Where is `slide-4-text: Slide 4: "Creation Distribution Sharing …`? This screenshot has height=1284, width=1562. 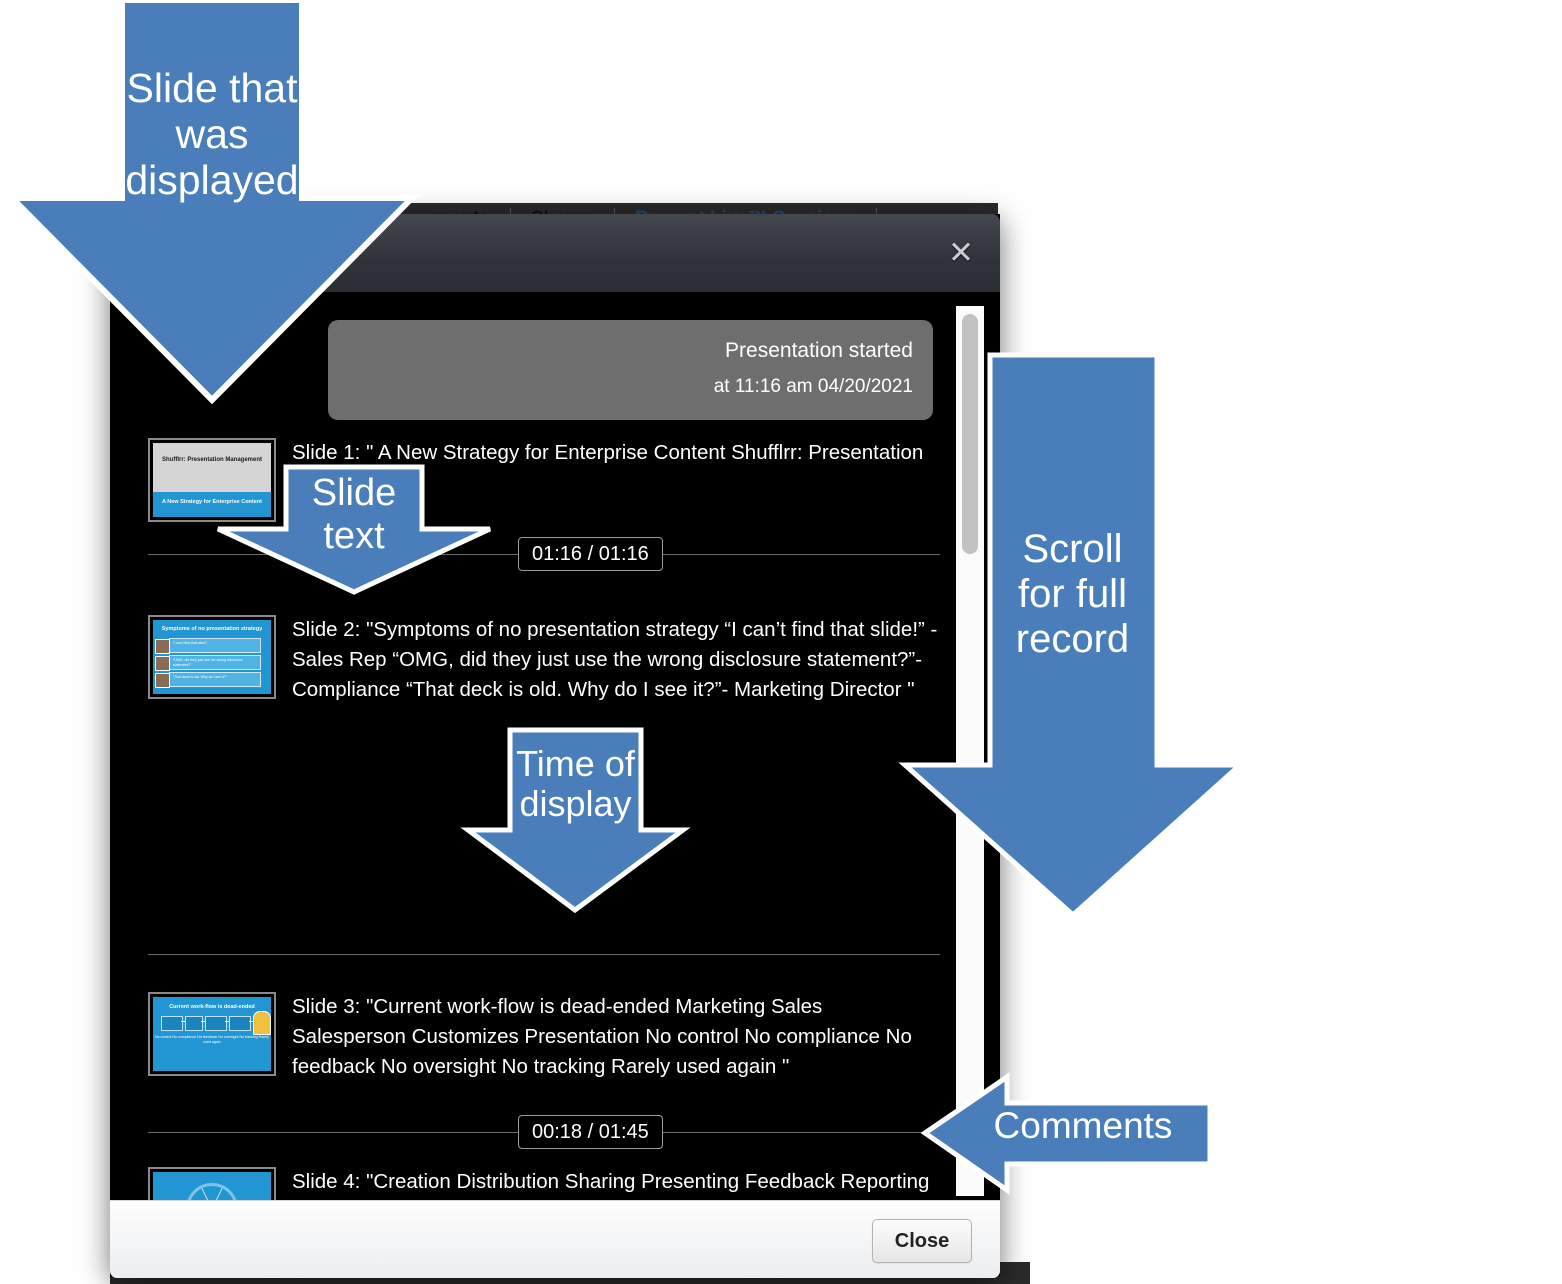
slide-4-text: Slide 4: "Creation Distribution Sharing … is located at coordinates (611, 1181).